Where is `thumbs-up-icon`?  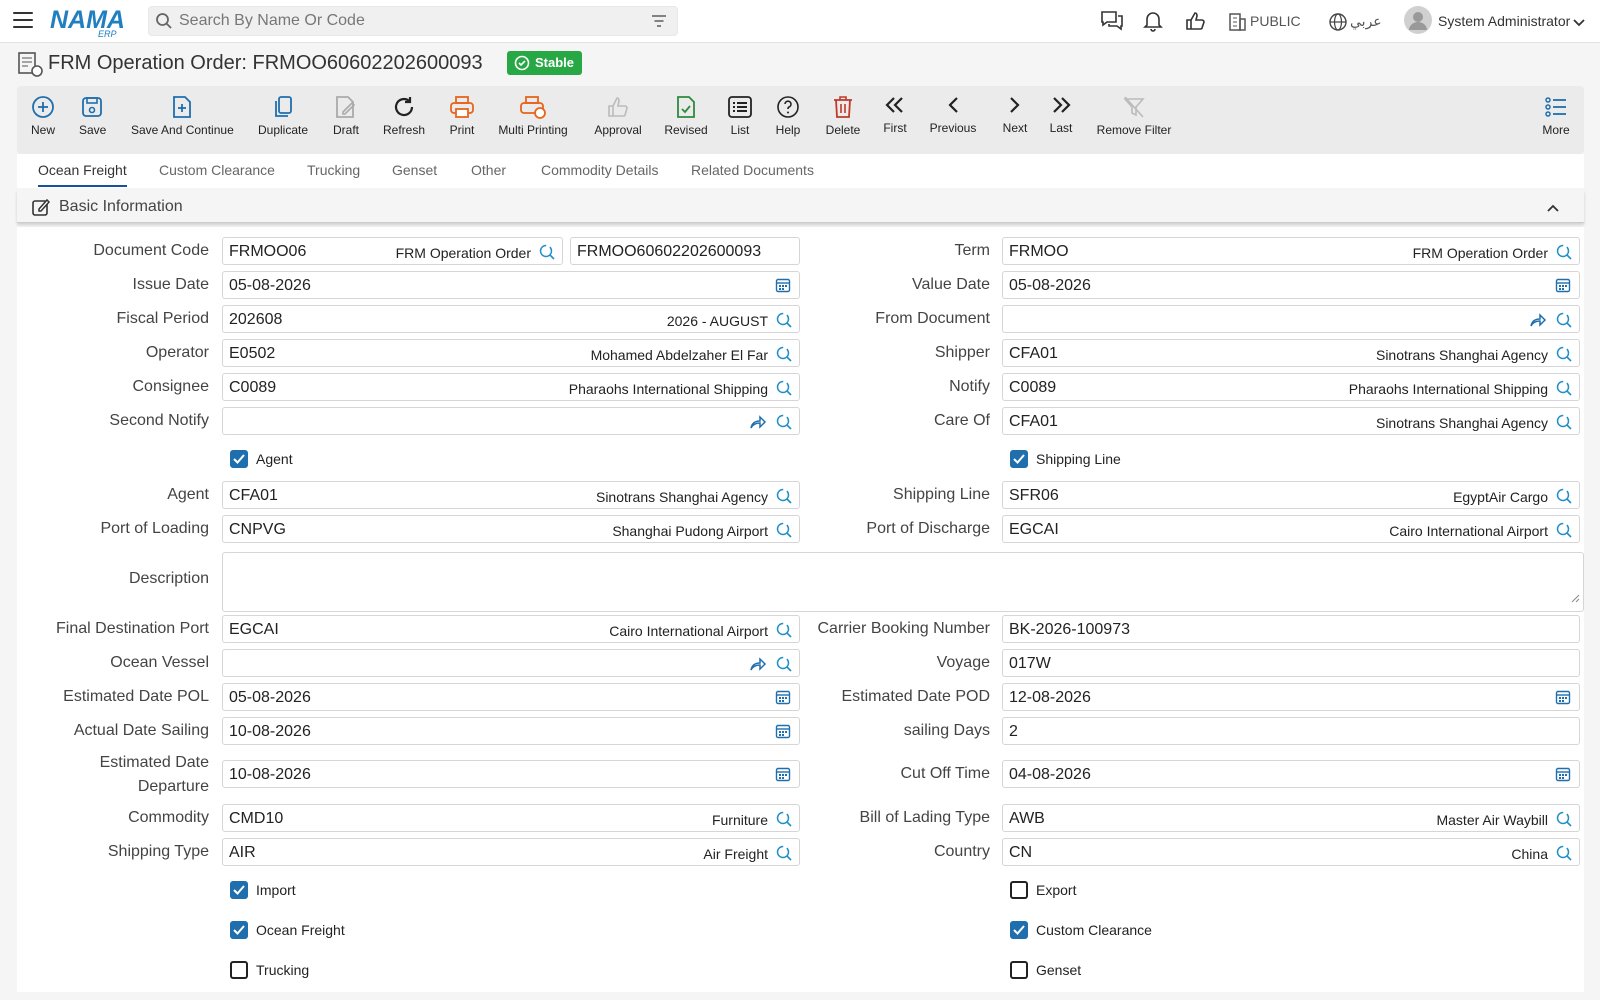
thumbs-up-icon is located at coordinates (1195, 23).